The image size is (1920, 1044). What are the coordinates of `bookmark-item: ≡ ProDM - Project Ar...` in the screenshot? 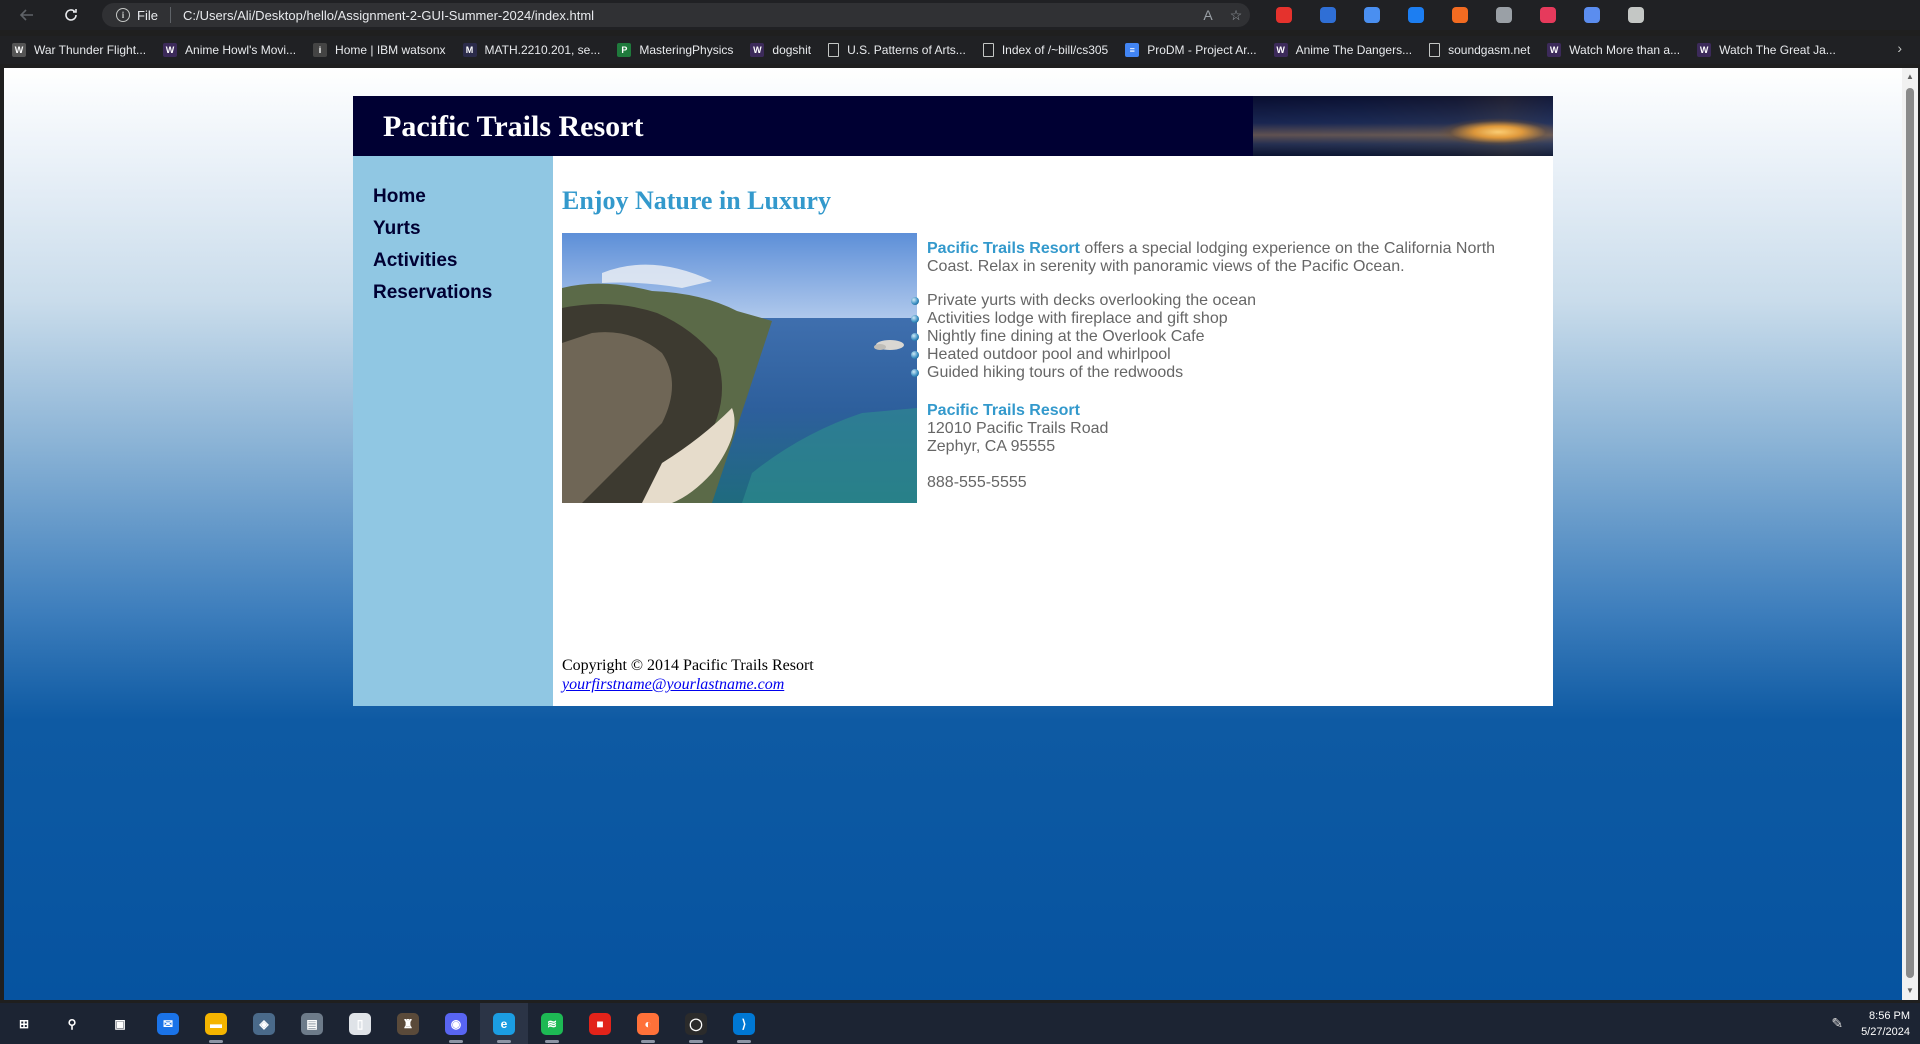 It's located at (1191, 50).